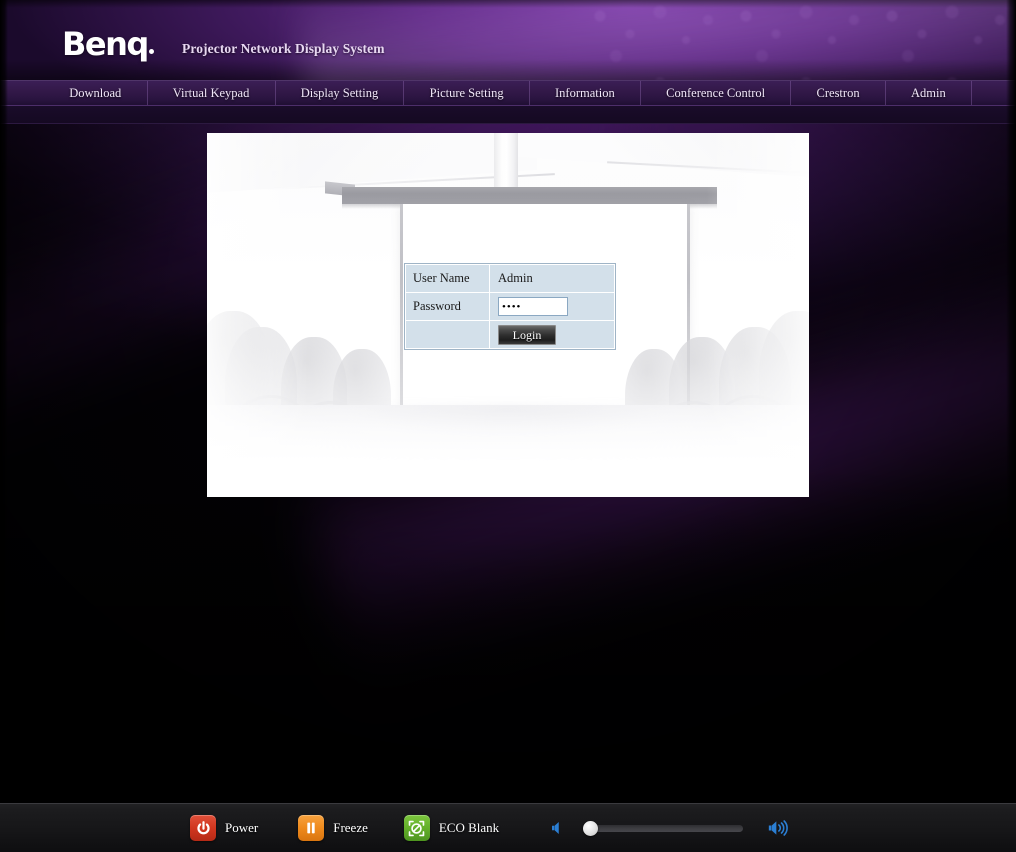  Describe the element at coordinates (508, 440) in the screenshot. I see `conference-table-reflection` at that location.